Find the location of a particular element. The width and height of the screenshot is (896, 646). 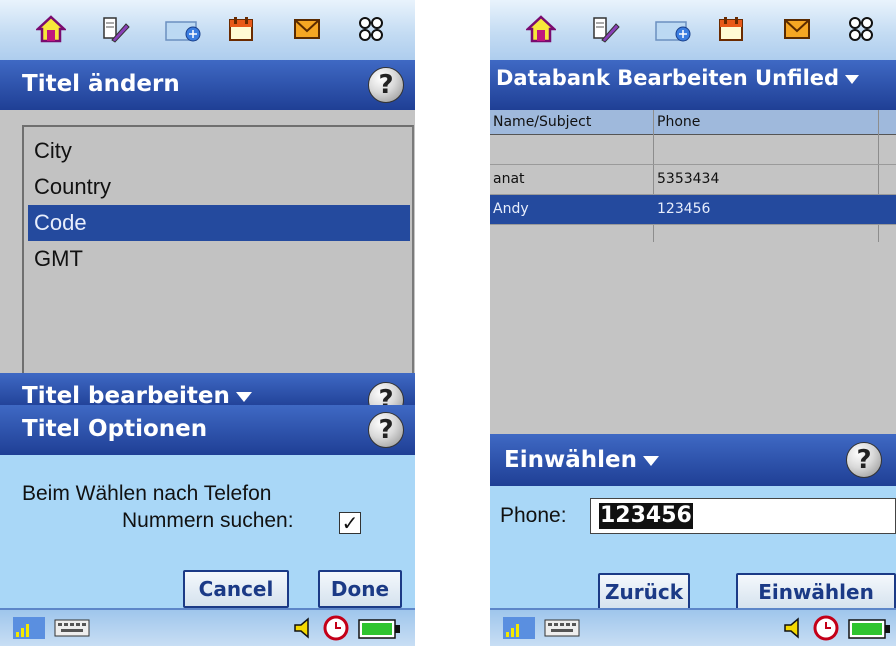

cancel-button: Cancel is located at coordinates (236, 589).